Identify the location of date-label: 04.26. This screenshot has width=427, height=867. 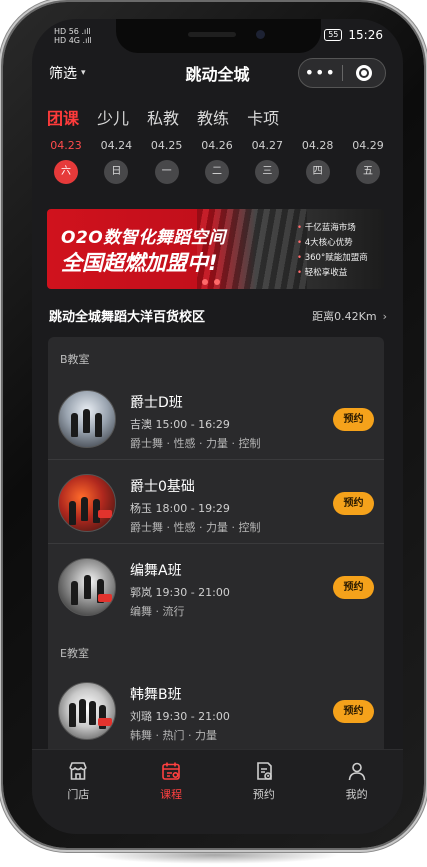
(217, 145).